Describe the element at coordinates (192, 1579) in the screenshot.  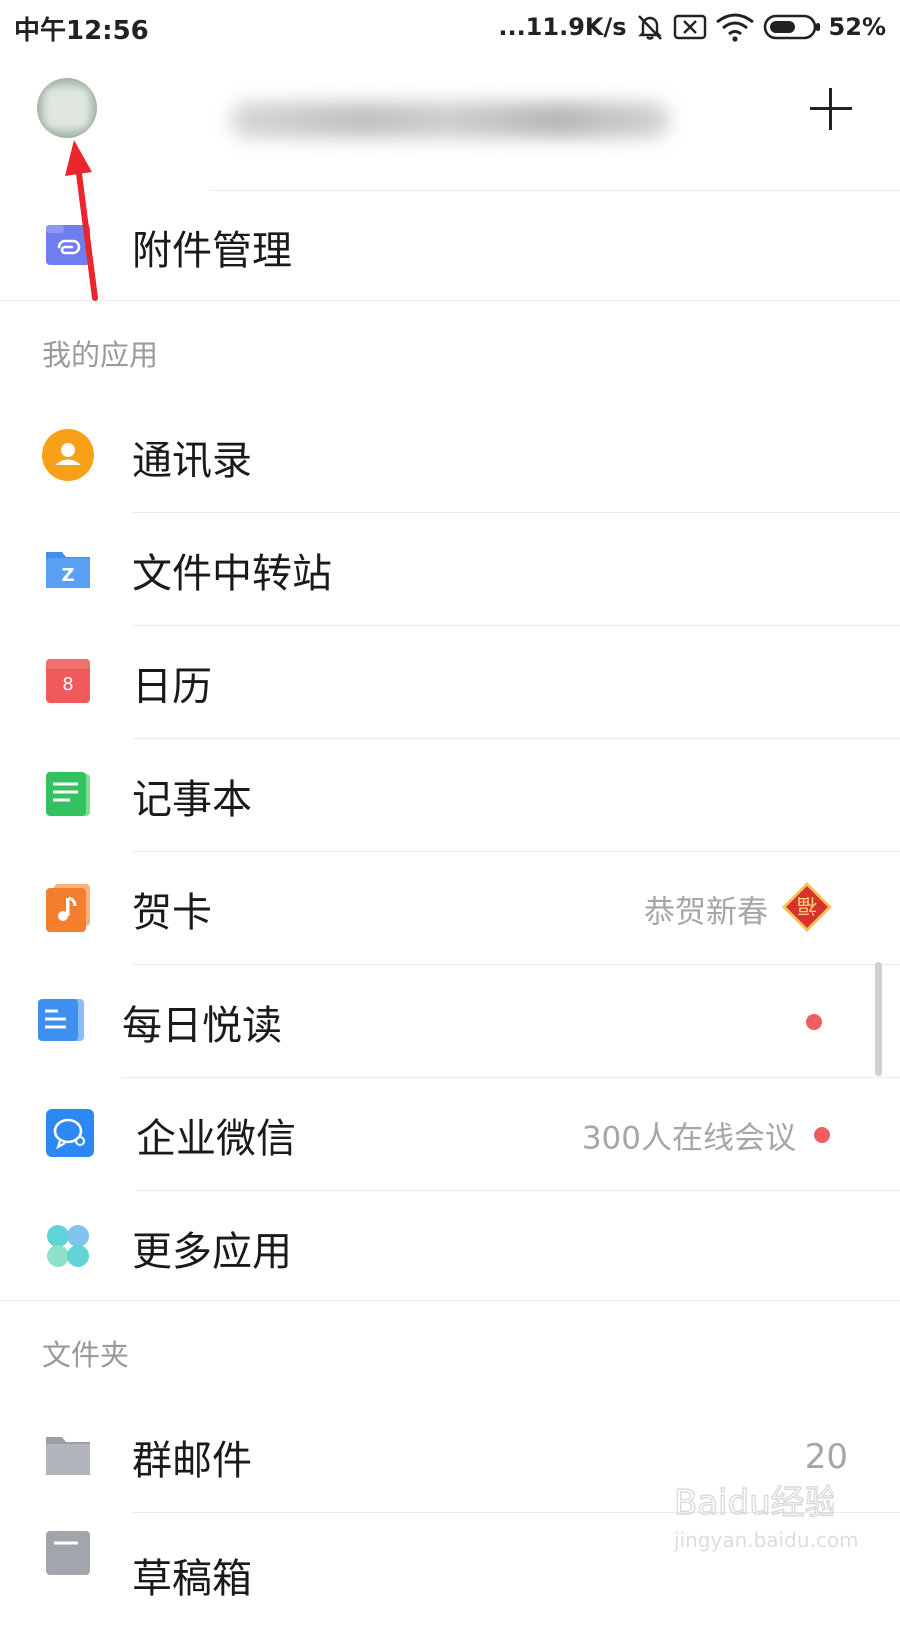
I see `folder-item-label: 草稿箱` at that location.